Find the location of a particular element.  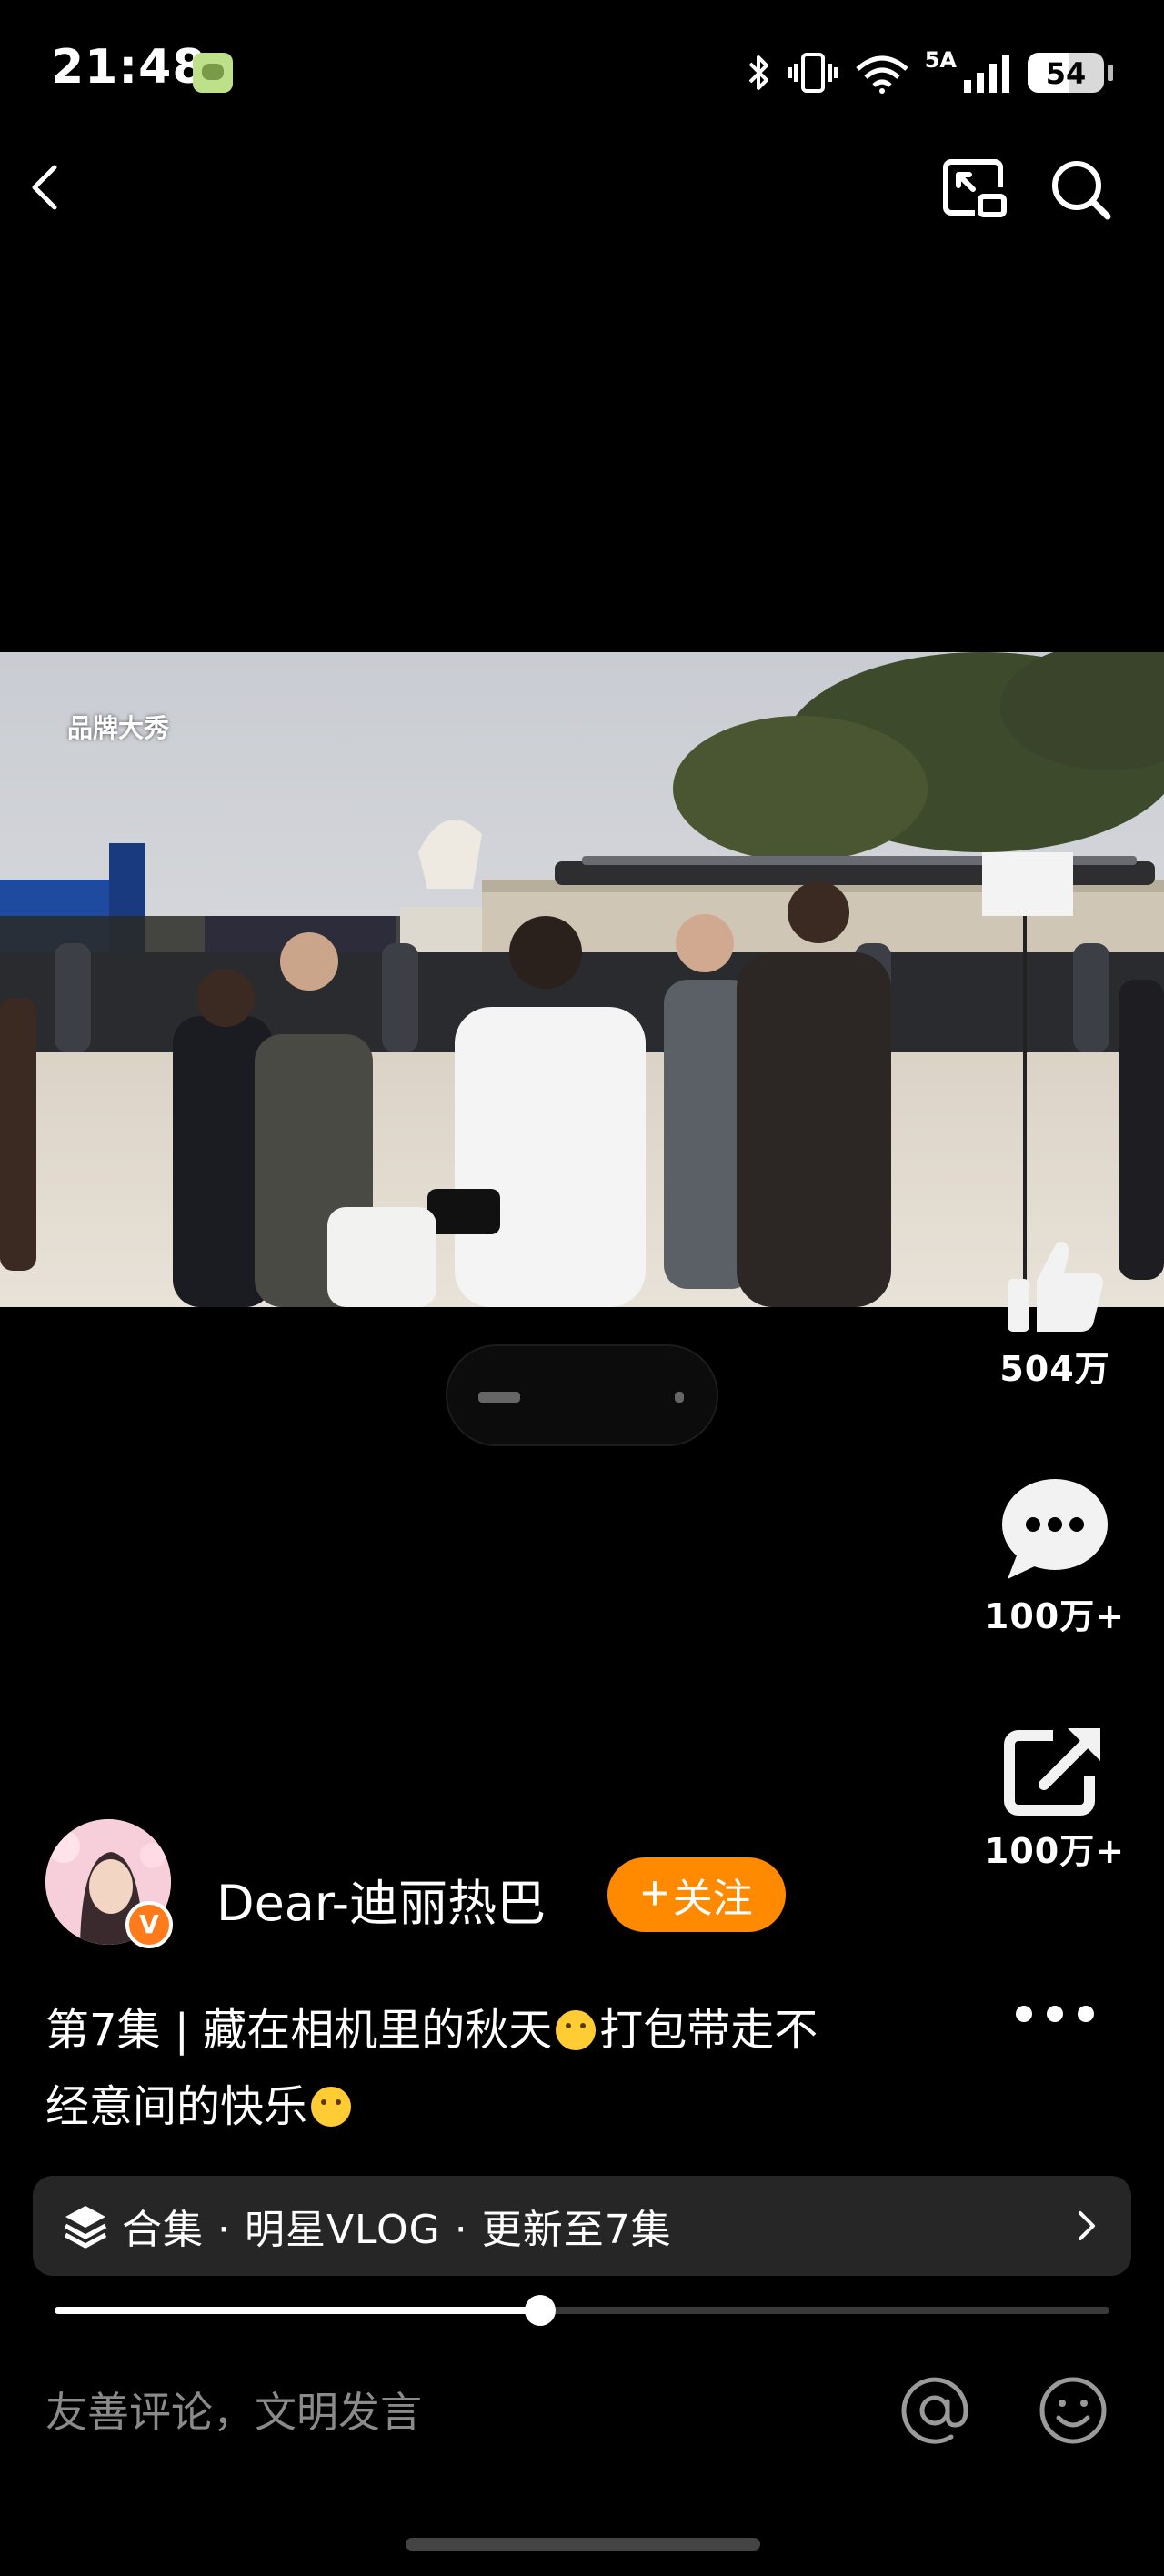

verified-badge: V is located at coordinates (149, 1924).